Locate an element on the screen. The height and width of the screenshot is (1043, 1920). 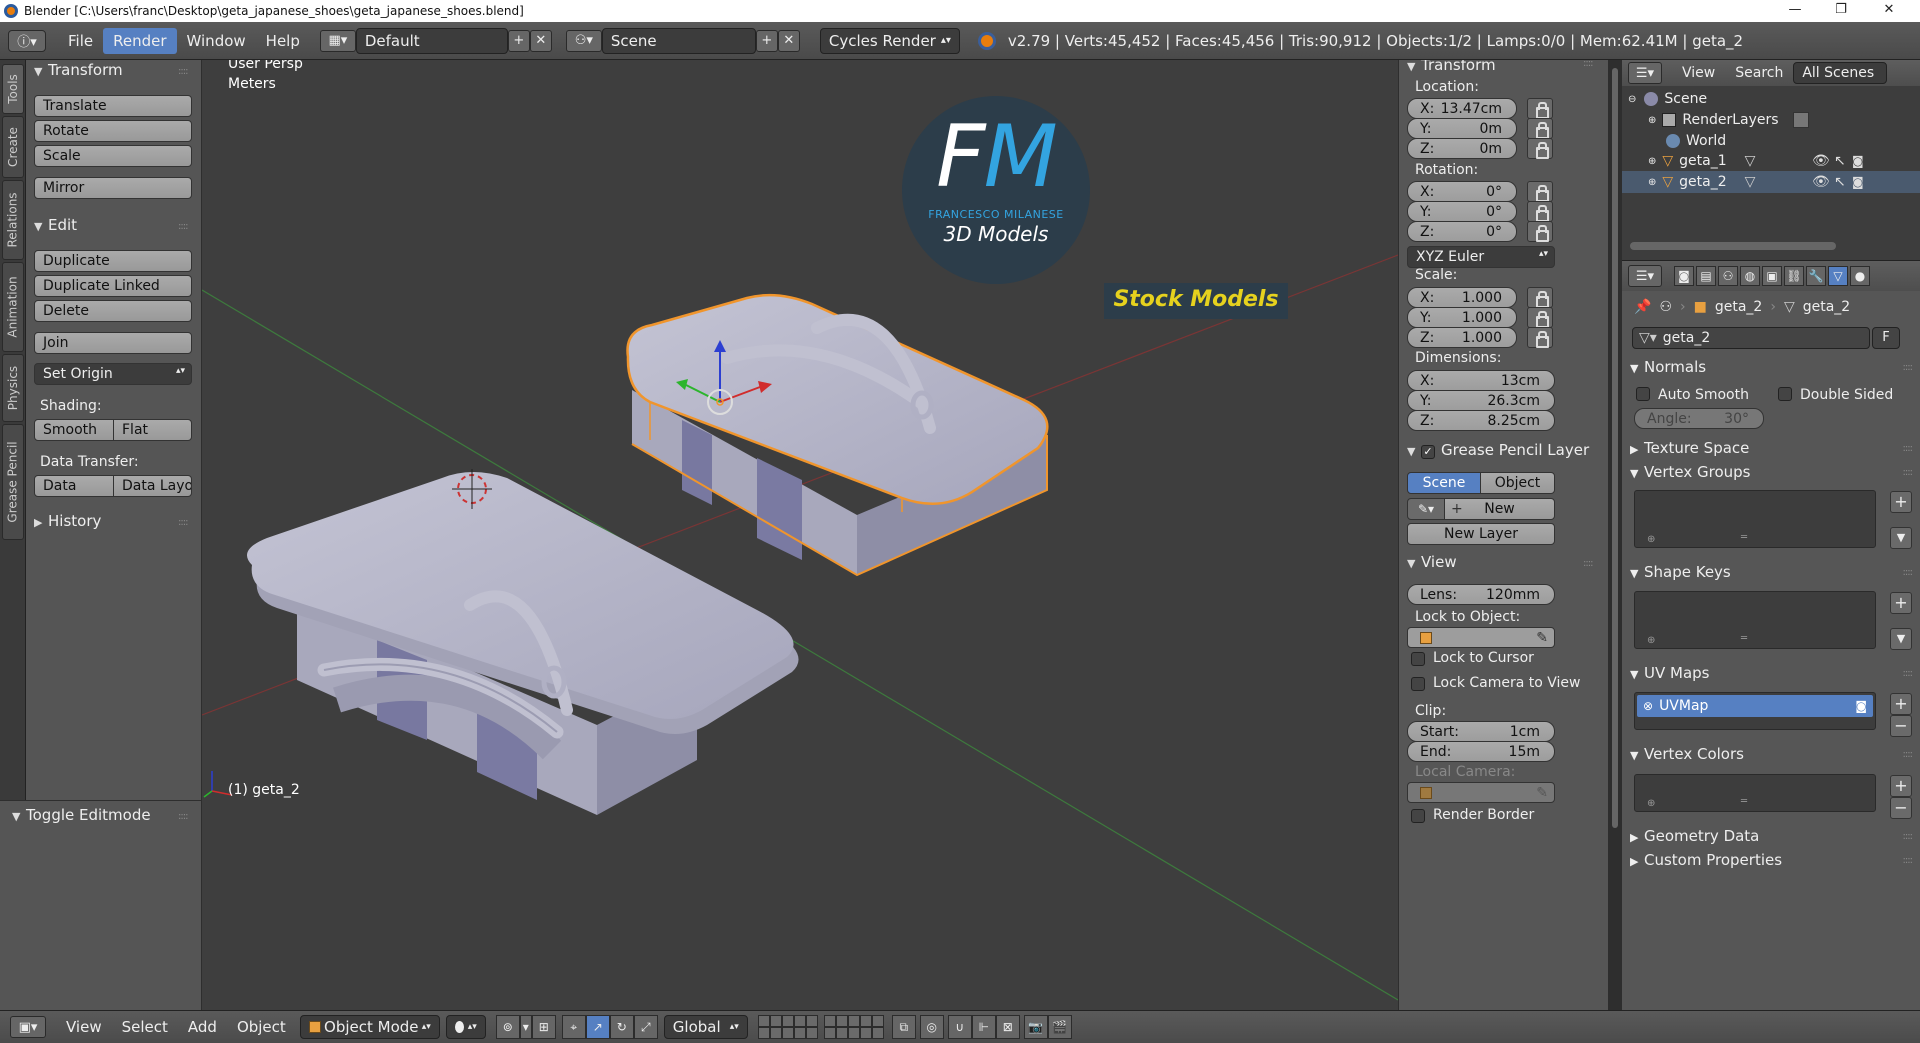
menu-file: File is located at coordinates (80, 41).